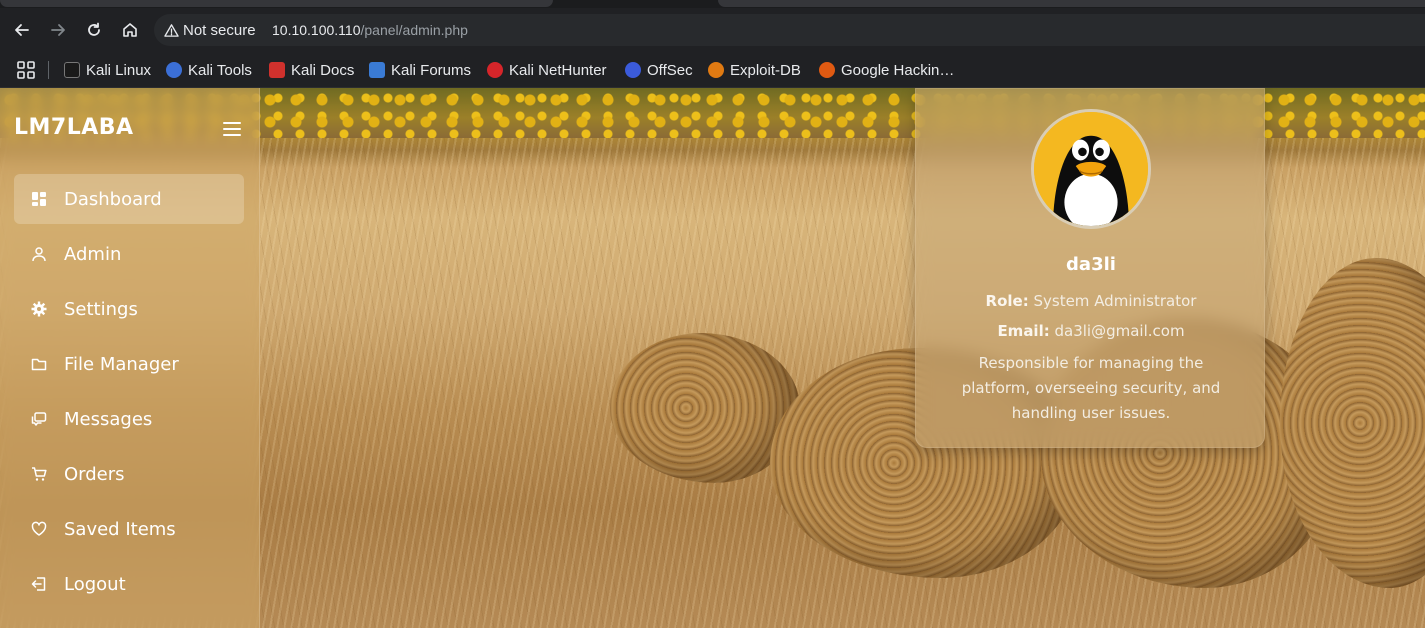 Image resolution: width=1425 pixels, height=628 pixels. What do you see at coordinates (232, 129) in the screenshot?
I see `menu-toggle-icon` at bounding box center [232, 129].